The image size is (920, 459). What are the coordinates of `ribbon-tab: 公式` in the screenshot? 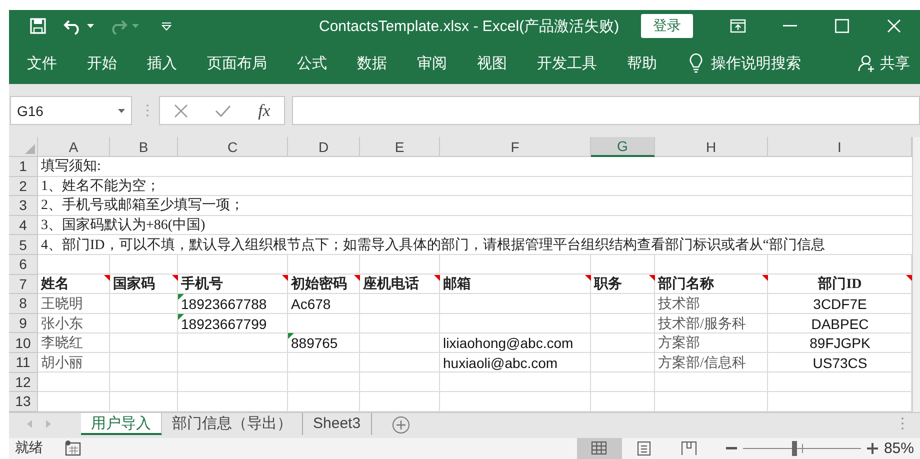 It's located at (312, 63).